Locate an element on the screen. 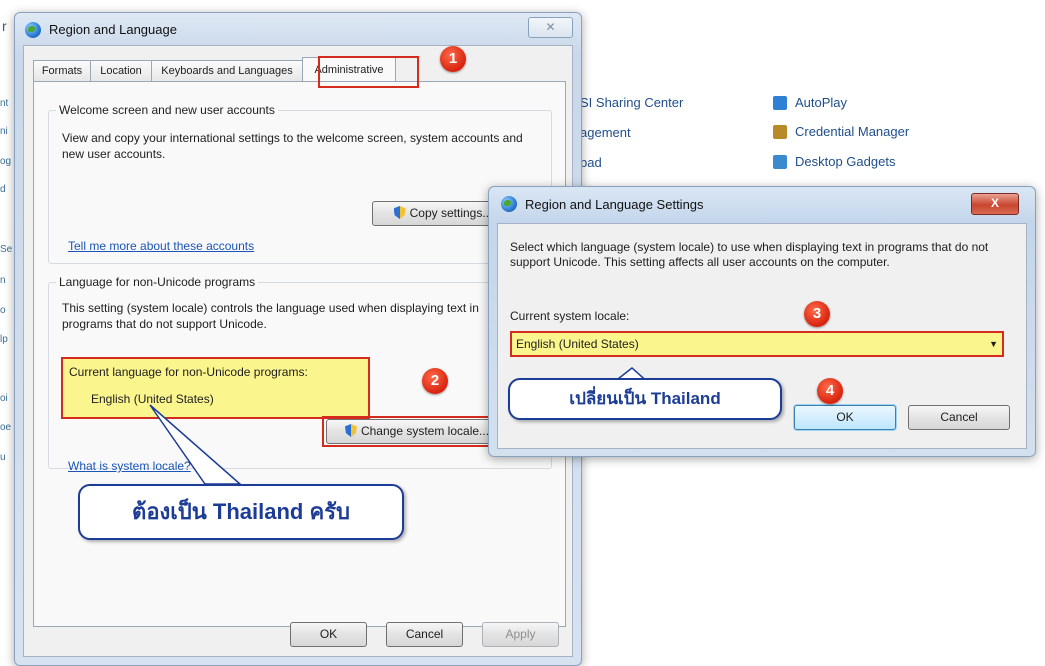  callout-pointers is located at coordinates (405, 426).